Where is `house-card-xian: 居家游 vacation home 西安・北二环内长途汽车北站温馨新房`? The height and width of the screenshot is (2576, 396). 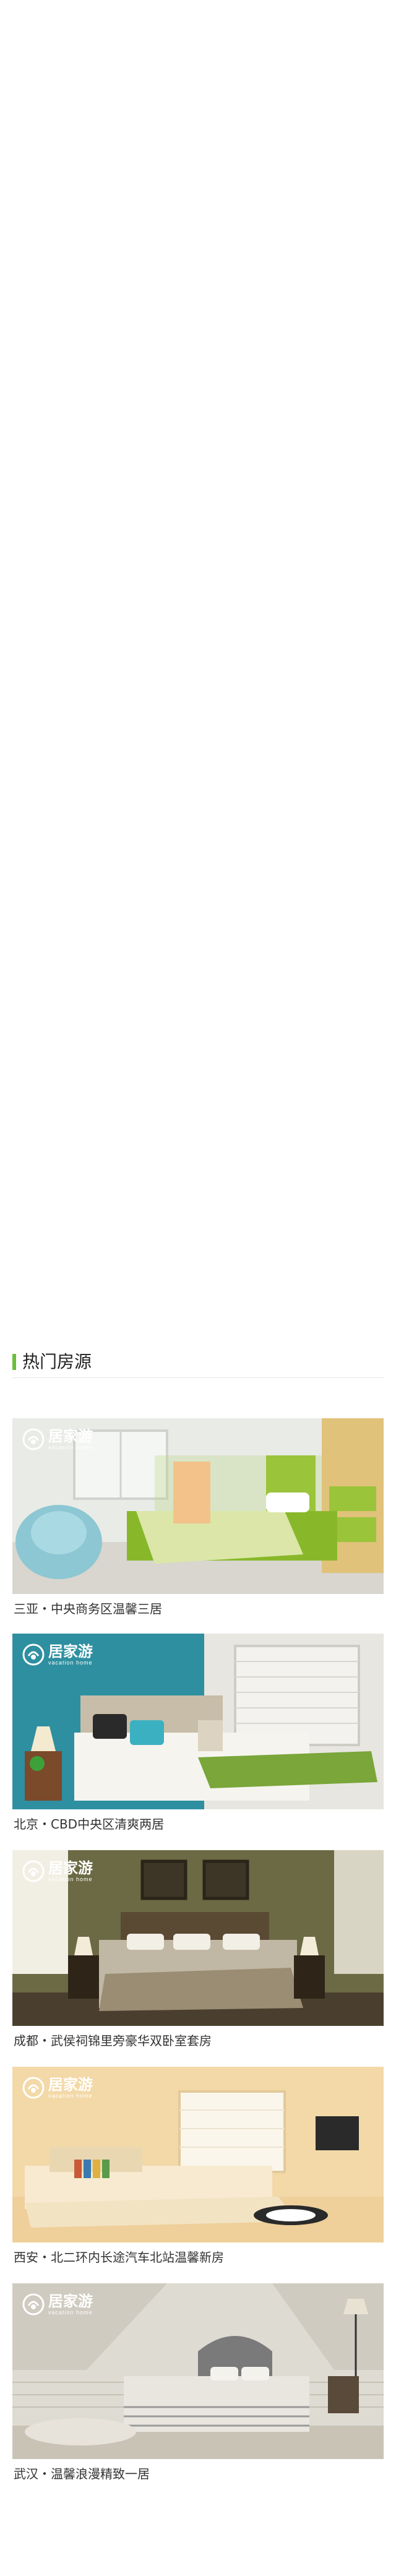
house-card-xian: 居家游 vacation home 西安・北二环内长途汽车北站温馨新房 is located at coordinates (198, 2172).